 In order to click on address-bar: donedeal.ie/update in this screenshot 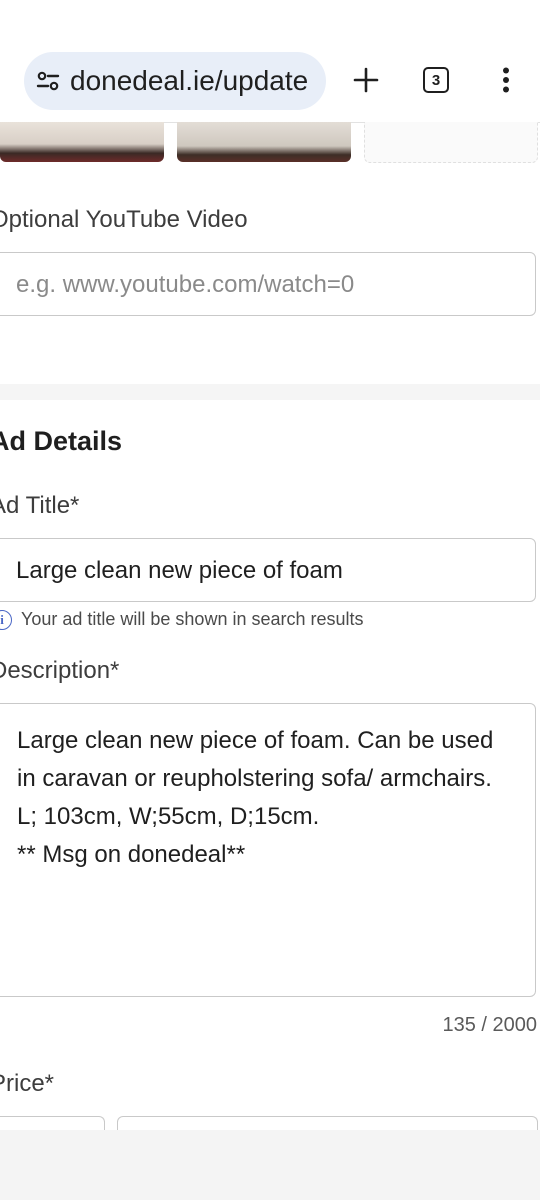, I will do `click(175, 81)`.